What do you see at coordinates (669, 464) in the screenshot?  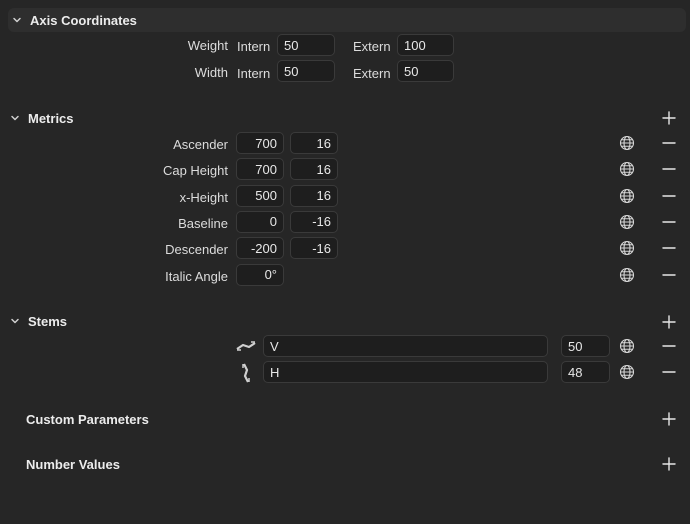 I see `add-number-value-plus-icon` at bounding box center [669, 464].